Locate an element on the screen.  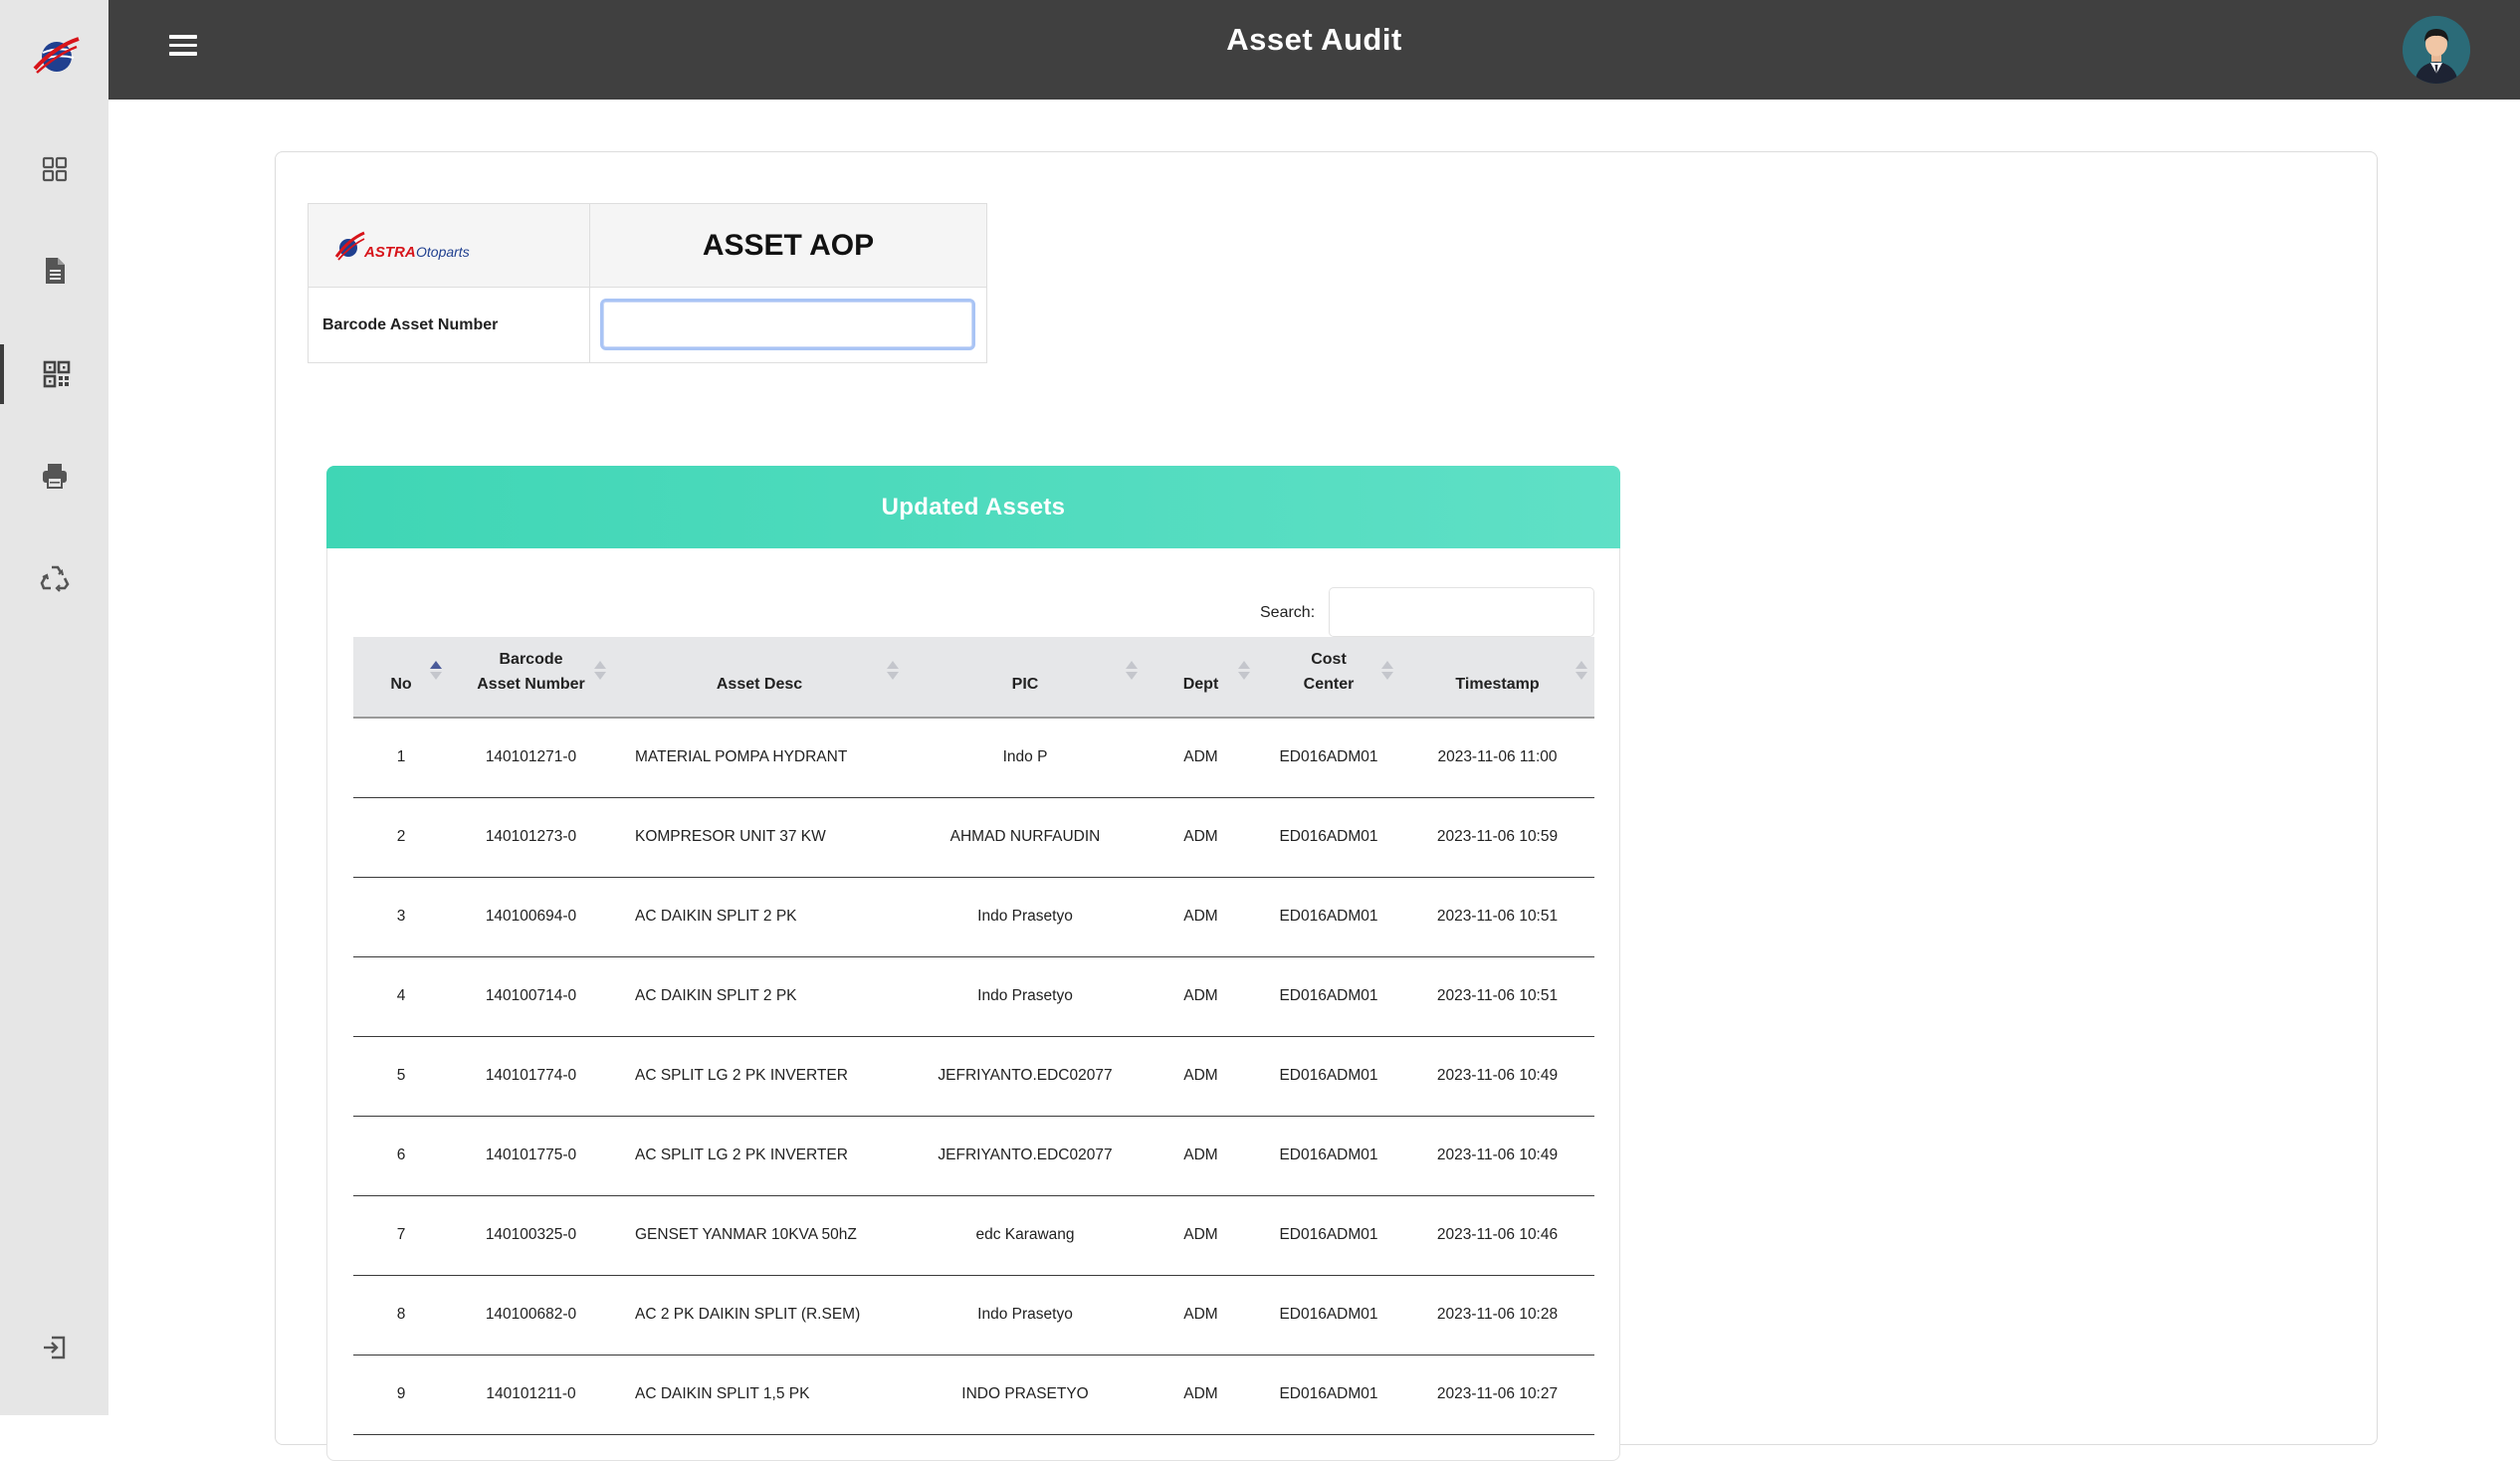
sidebar-item-recycle is located at coordinates (54, 577).